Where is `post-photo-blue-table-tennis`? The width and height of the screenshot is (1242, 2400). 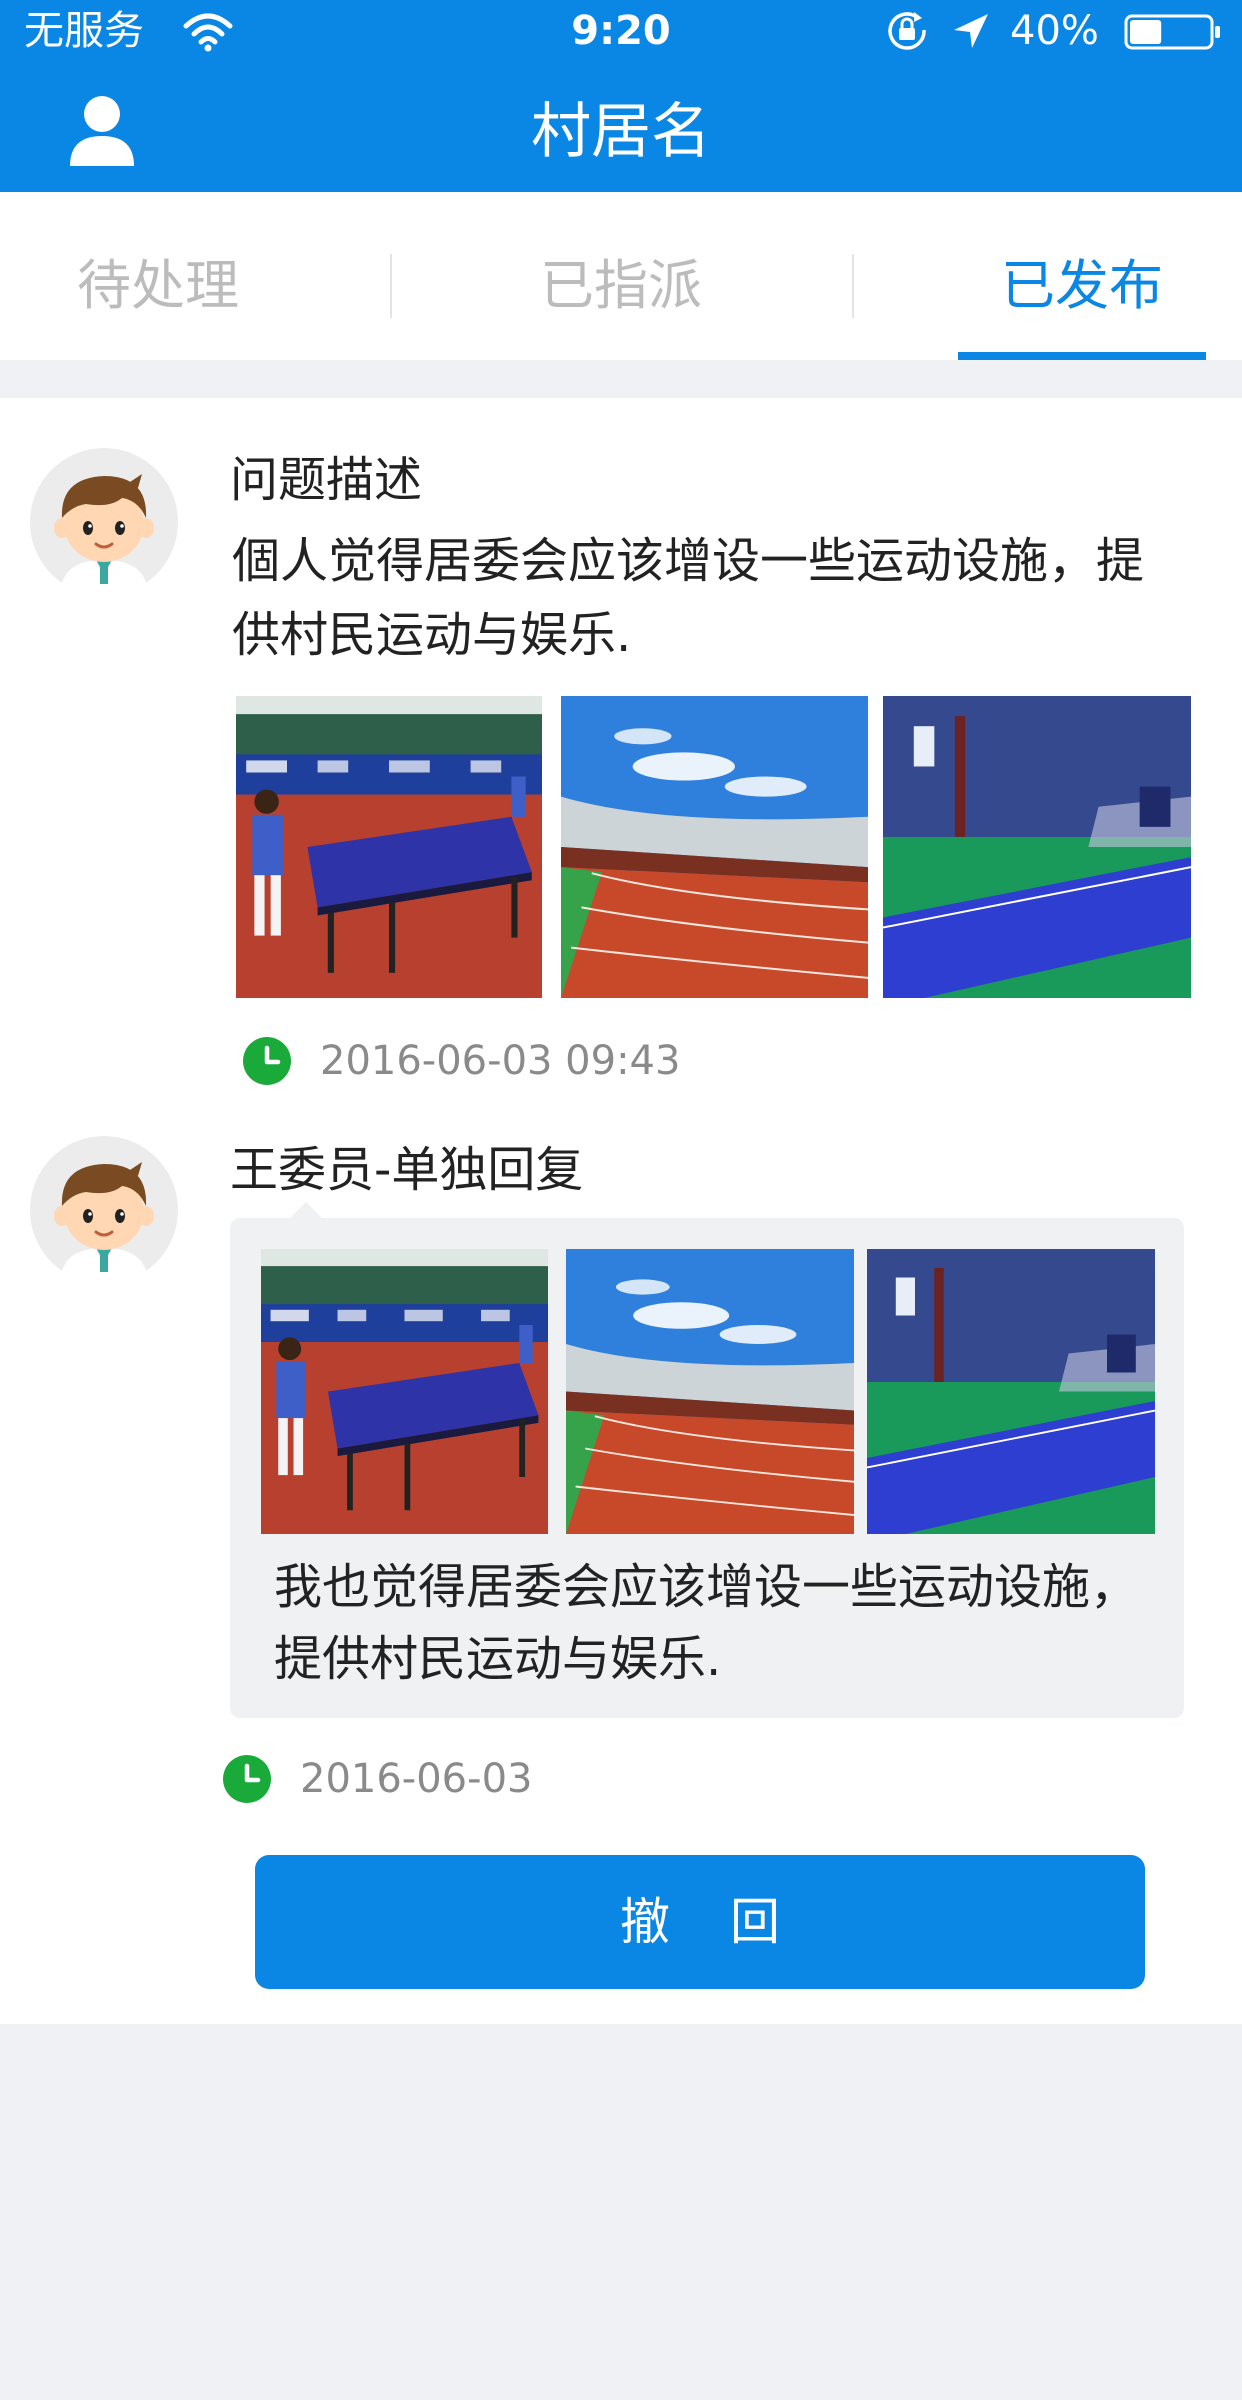
post-photo-blue-table-tennis is located at coordinates (1037, 847).